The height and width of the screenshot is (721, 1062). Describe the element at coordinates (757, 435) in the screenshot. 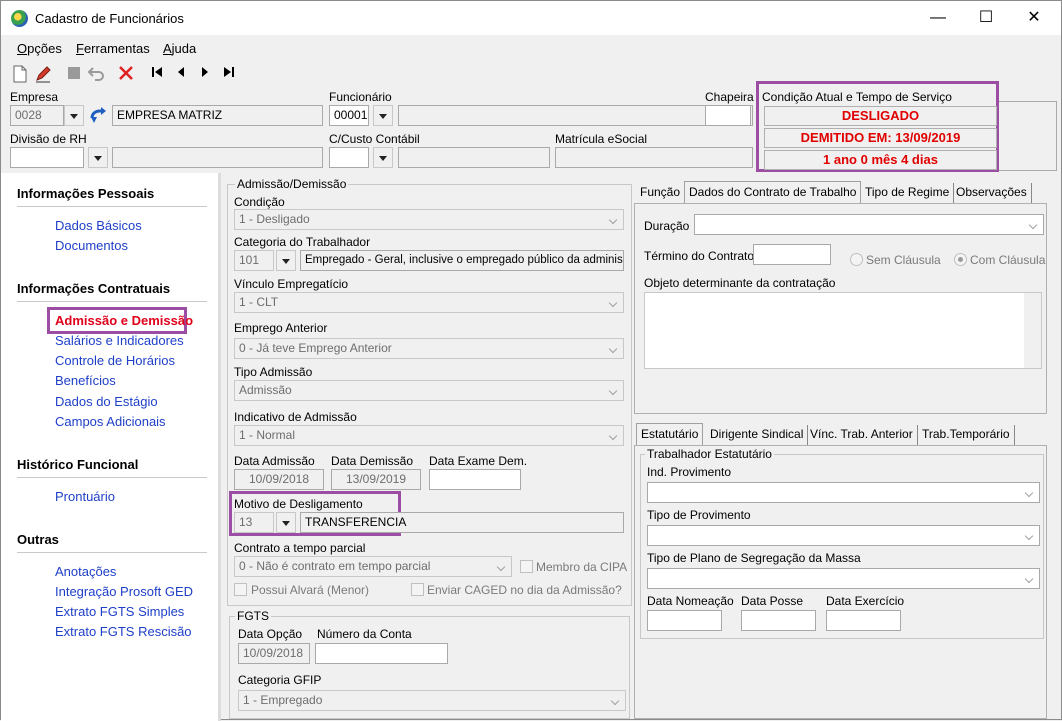

I see `tab-dirigente-sindical: Dirigente Sindical` at that location.